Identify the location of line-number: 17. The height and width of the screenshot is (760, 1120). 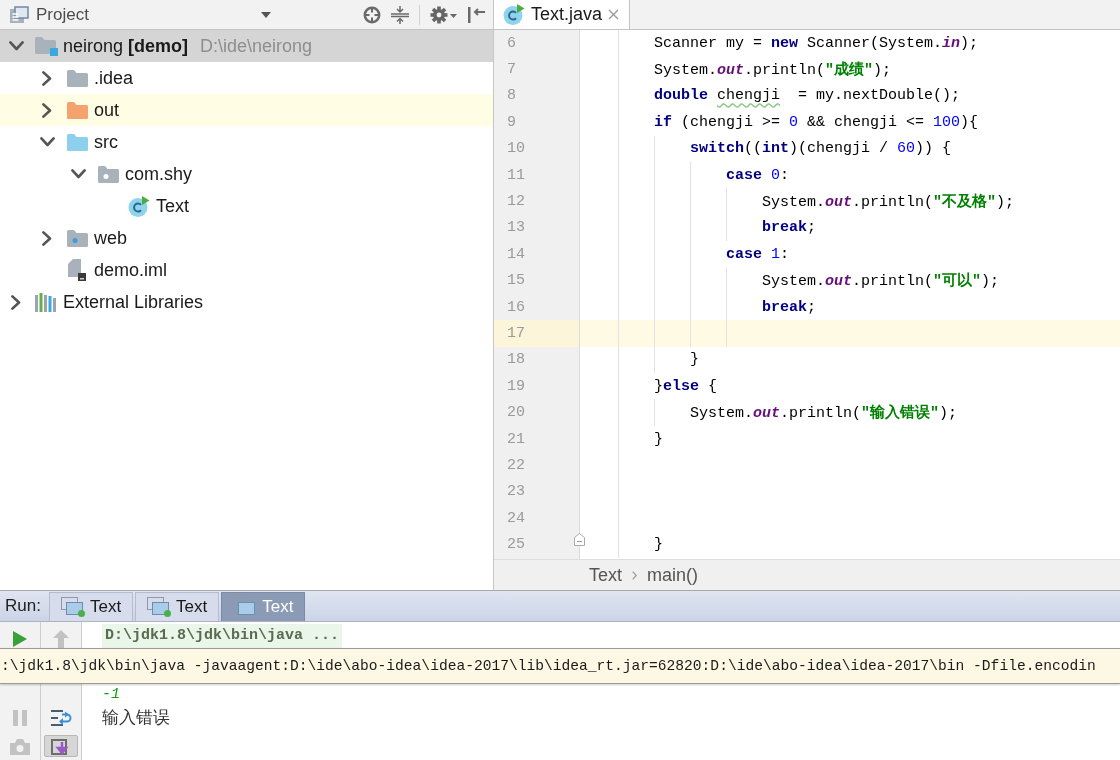
(516, 333).